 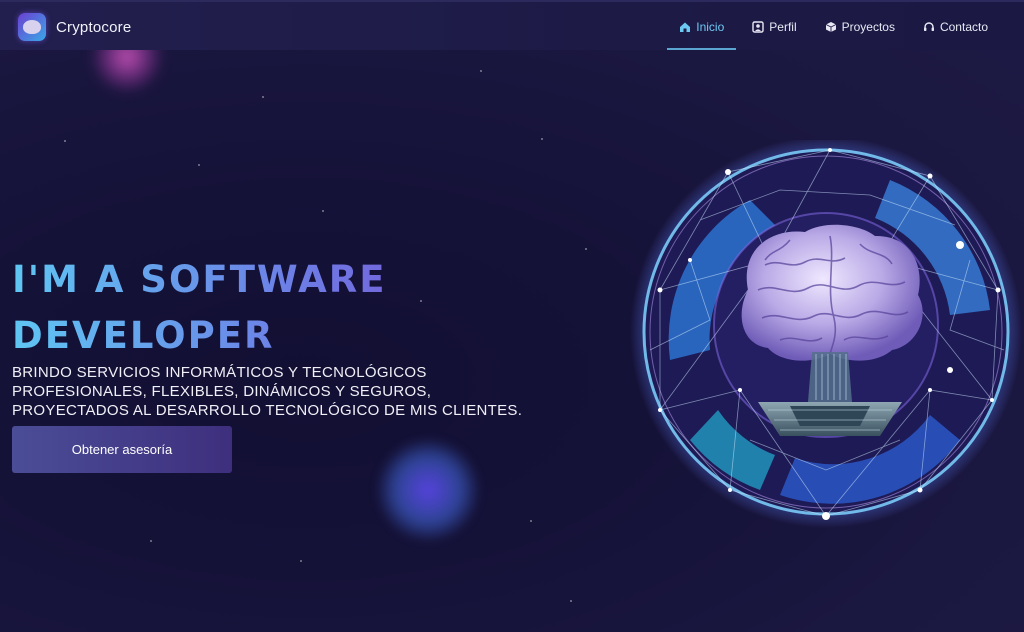 I want to click on nav-item-label: Proyectos, so click(x=868, y=27).